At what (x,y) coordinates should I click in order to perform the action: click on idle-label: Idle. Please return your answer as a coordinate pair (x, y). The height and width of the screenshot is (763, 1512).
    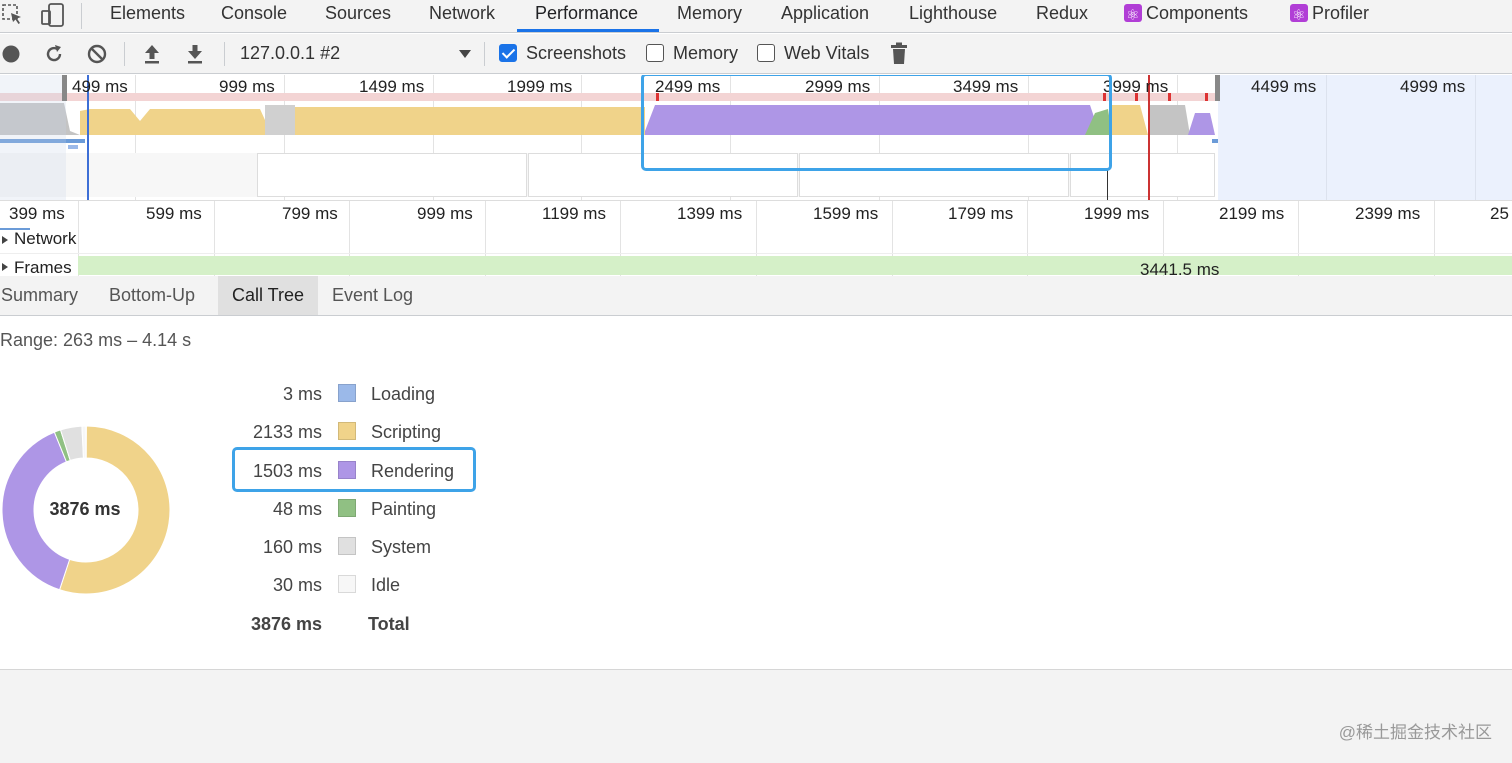
    Looking at the image, I should click on (386, 585).